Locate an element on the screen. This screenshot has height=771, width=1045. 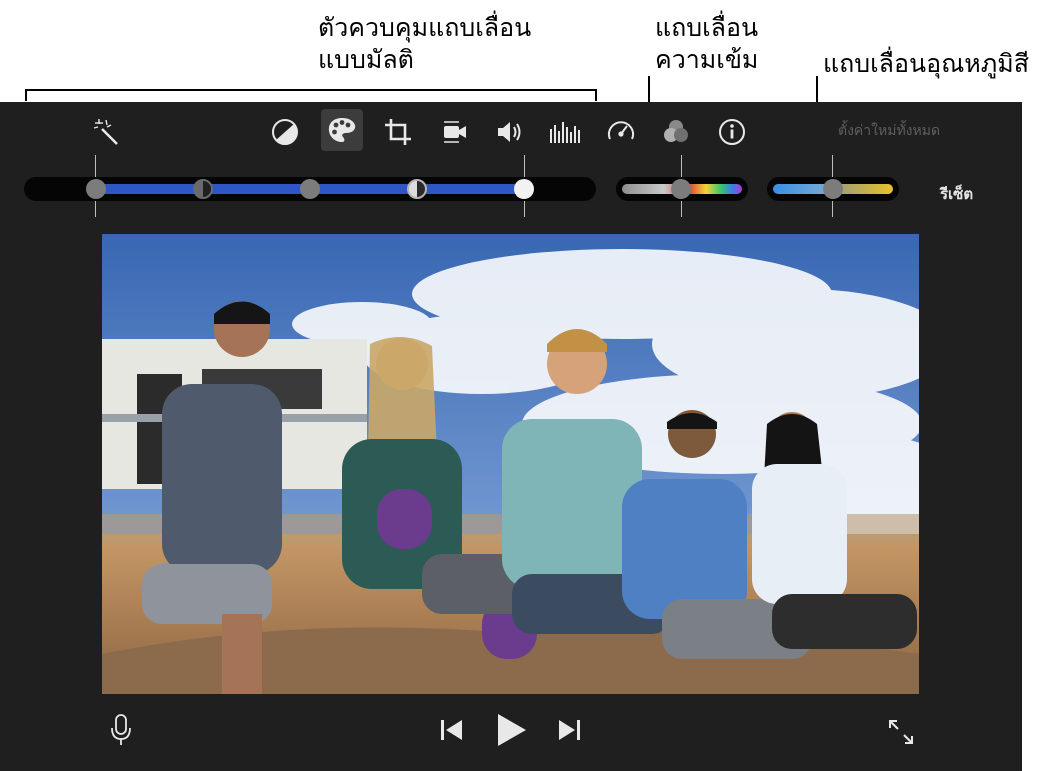
multi-slider-light-midtone-handle is located at coordinates (417, 189).